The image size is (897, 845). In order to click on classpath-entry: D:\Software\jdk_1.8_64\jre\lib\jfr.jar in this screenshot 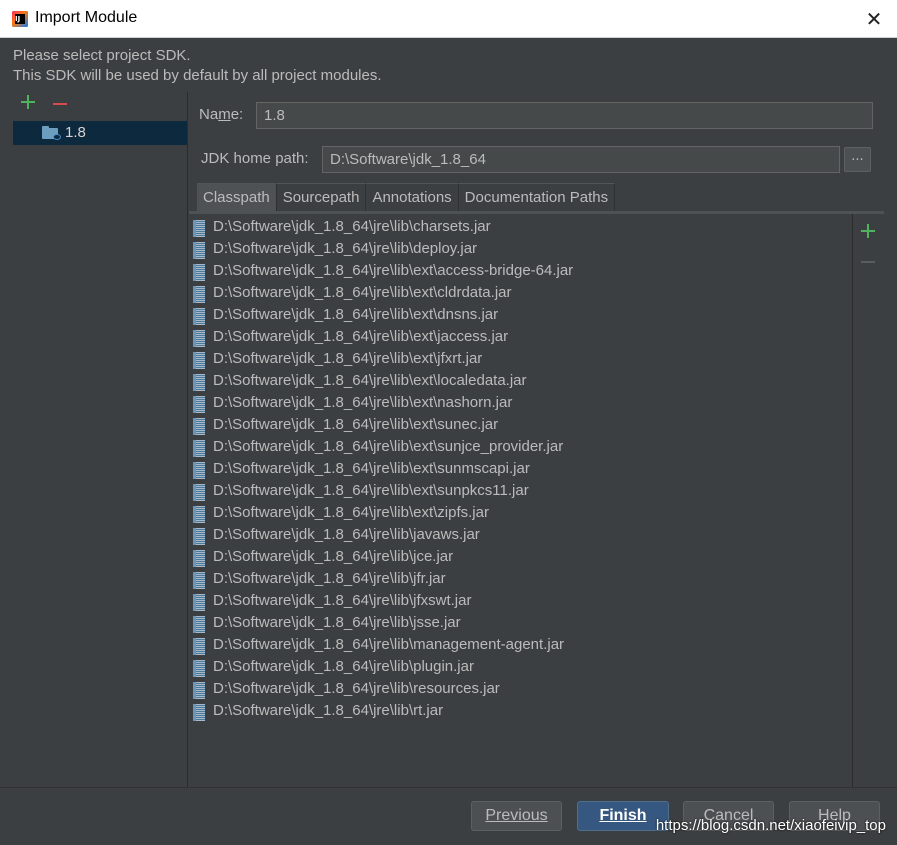, I will do `click(329, 578)`.